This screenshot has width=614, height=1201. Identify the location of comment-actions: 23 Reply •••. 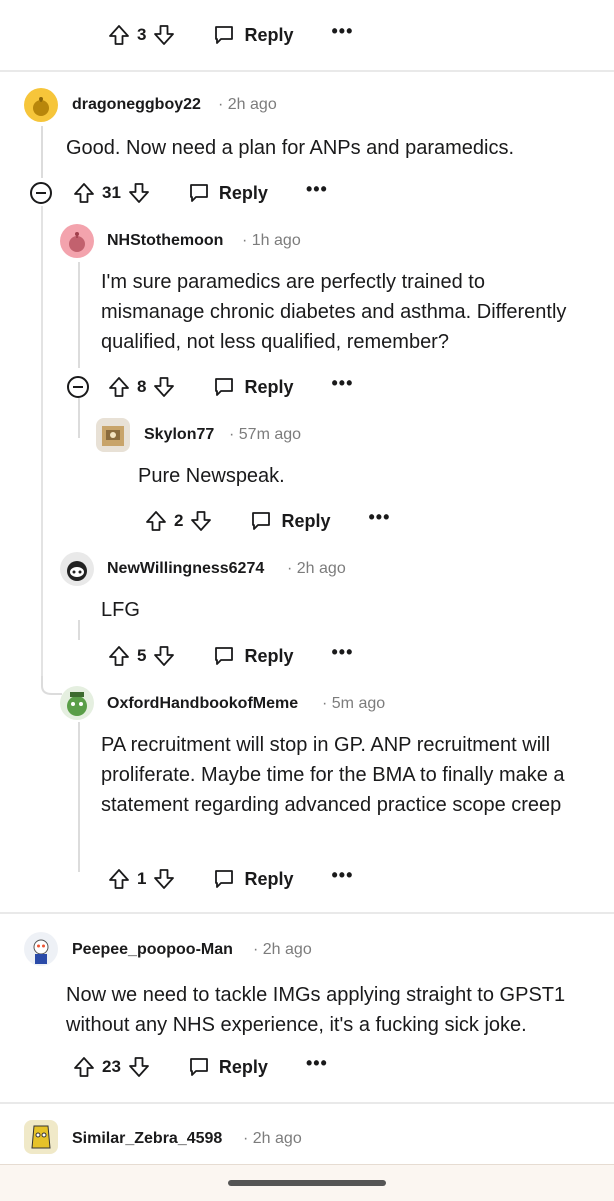
(200, 1067).